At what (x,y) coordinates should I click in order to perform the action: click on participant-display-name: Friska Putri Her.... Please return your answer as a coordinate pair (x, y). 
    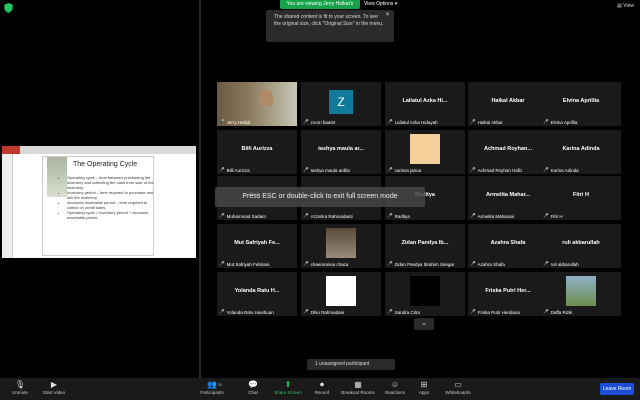
    Looking at the image, I should click on (508, 291).